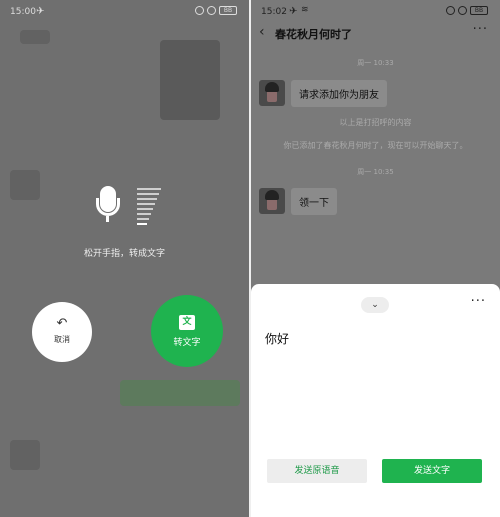 The width and height of the screenshot is (500, 517). Describe the element at coordinates (274, 12) in the screenshot. I see `status-time: 15:02` at that location.